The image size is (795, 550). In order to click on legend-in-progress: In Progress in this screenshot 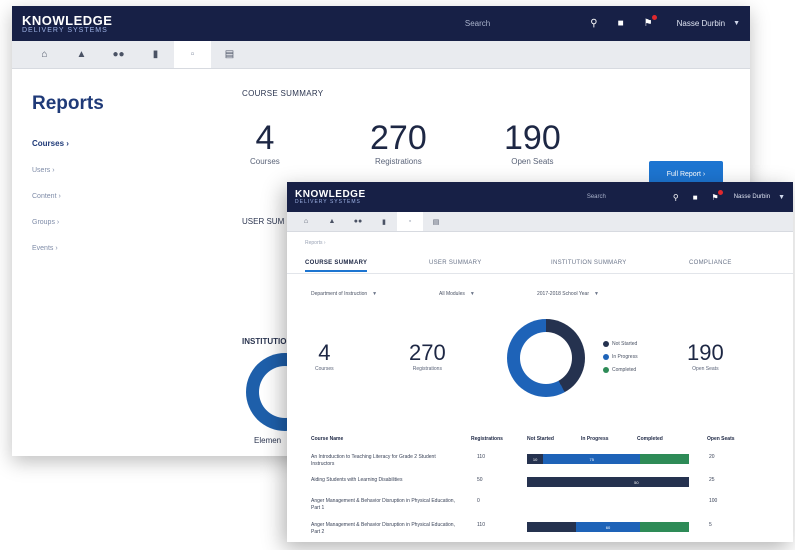, I will do `click(620, 357)`.